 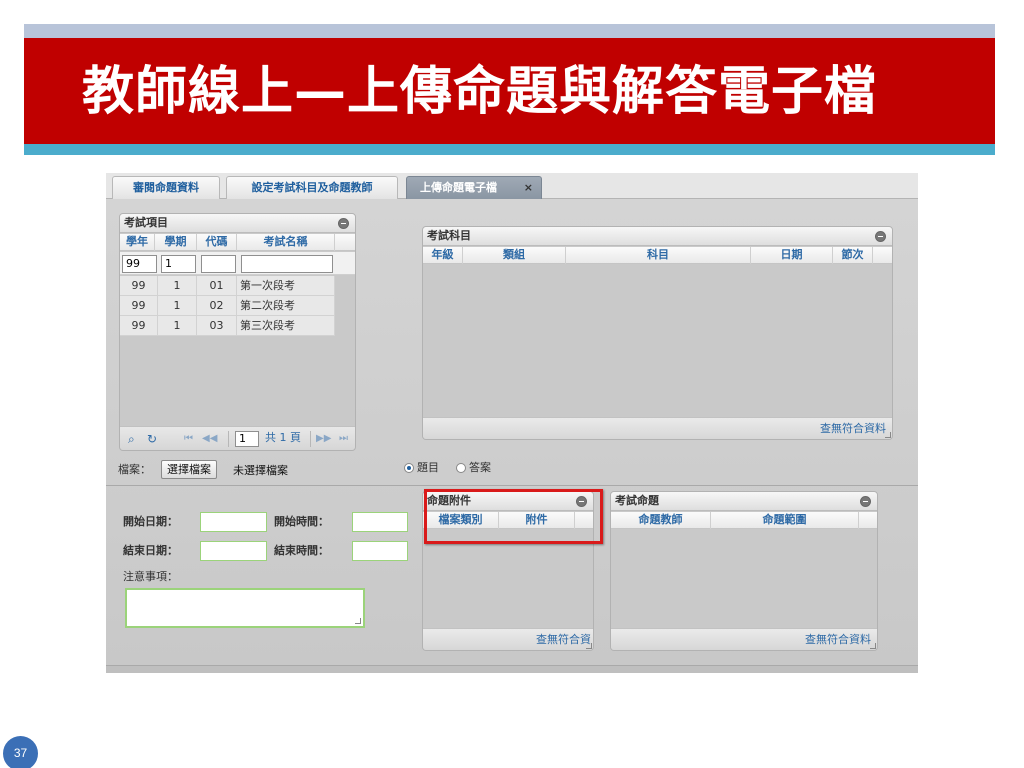 I want to click on exam-questions-footer: 查無符合資料, so click(x=744, y=639).